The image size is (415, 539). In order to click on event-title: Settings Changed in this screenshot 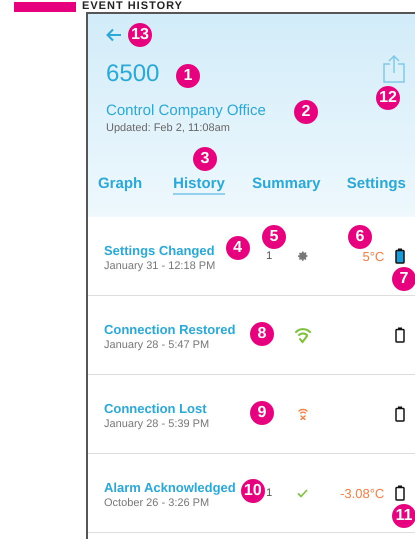, I will do `click(159, 250)`.